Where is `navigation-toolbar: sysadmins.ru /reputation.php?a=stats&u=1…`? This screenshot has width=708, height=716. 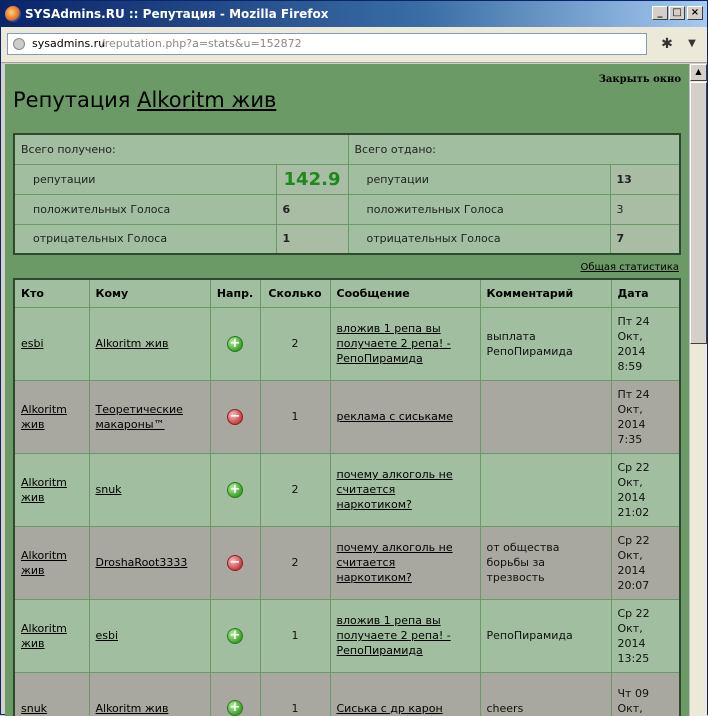
navigation-toolbar: sysadmins.ru /reputation.php?a=stats&u=1… is located at coordinates (354, 45).